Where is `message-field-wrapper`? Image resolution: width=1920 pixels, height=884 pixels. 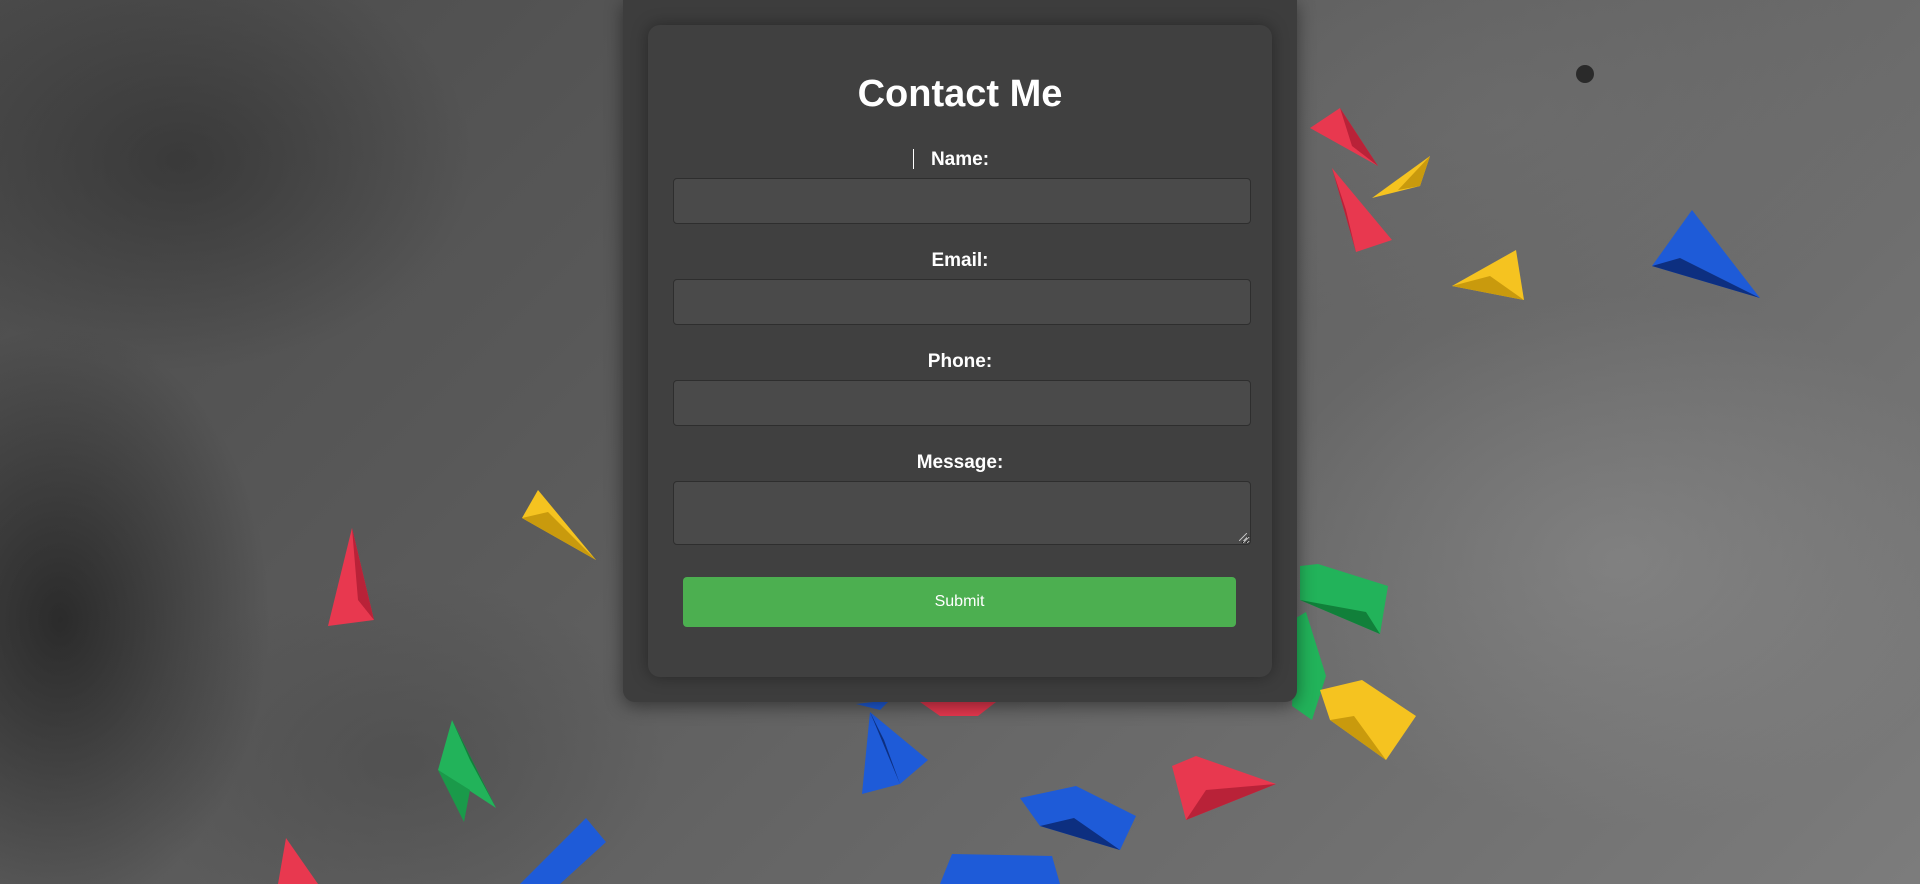
message-field-wrapper is located at coordinates (962, 513).